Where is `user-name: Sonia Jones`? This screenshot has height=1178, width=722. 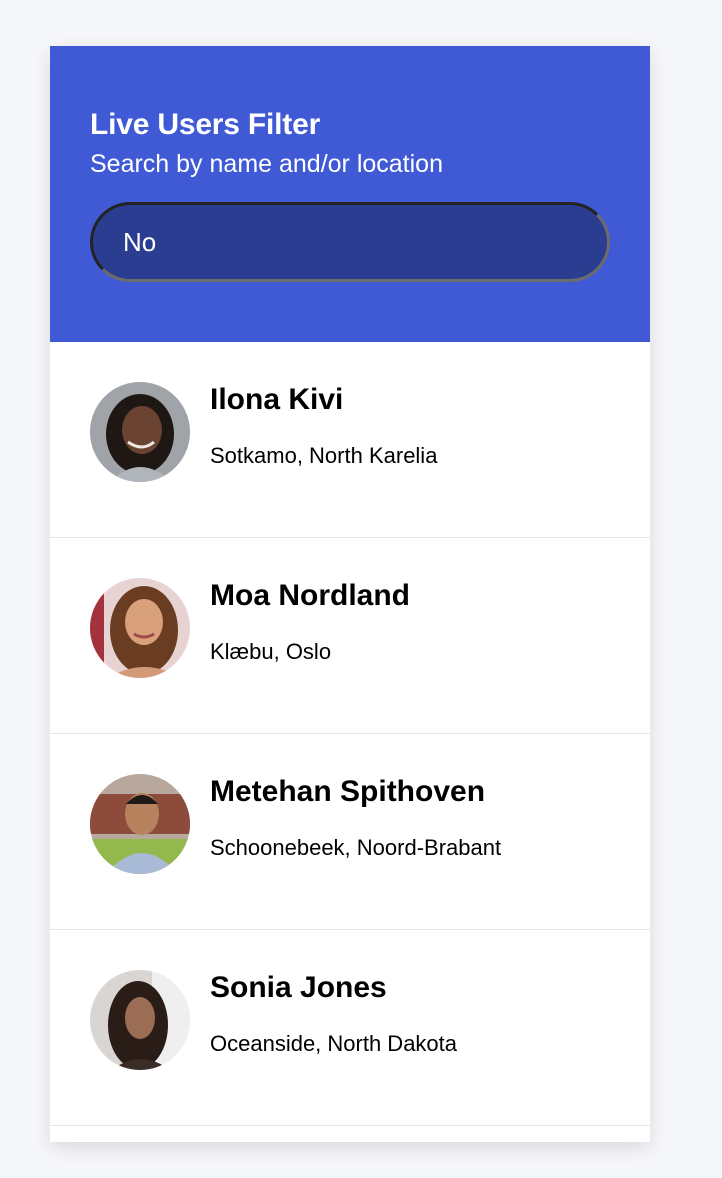 user-name: Sonia Jones is located at coordinates (298, 987).